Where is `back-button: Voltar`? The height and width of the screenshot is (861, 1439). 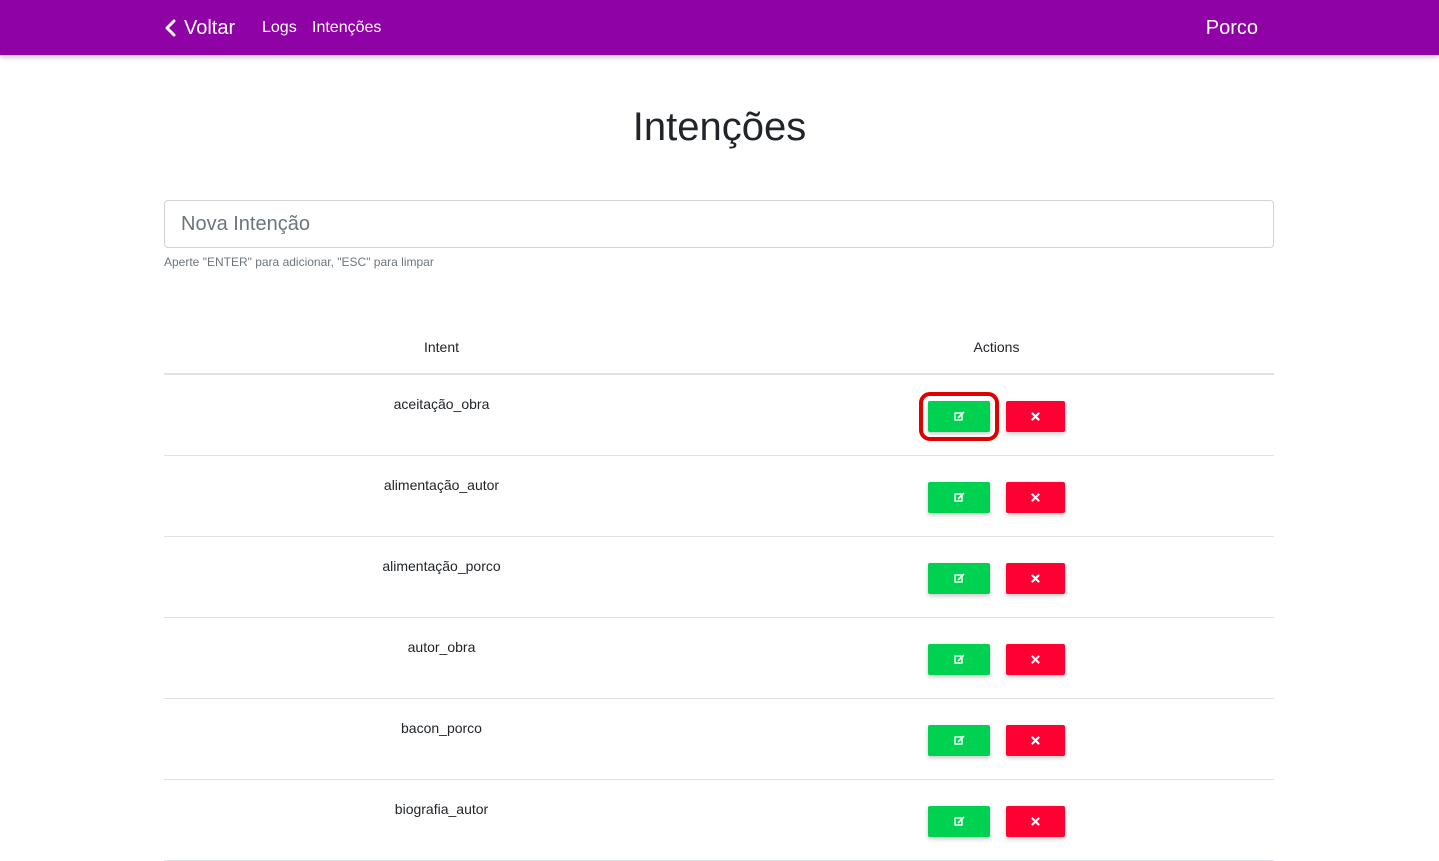 back-button: Voltar is located at coordinates (199, 28).